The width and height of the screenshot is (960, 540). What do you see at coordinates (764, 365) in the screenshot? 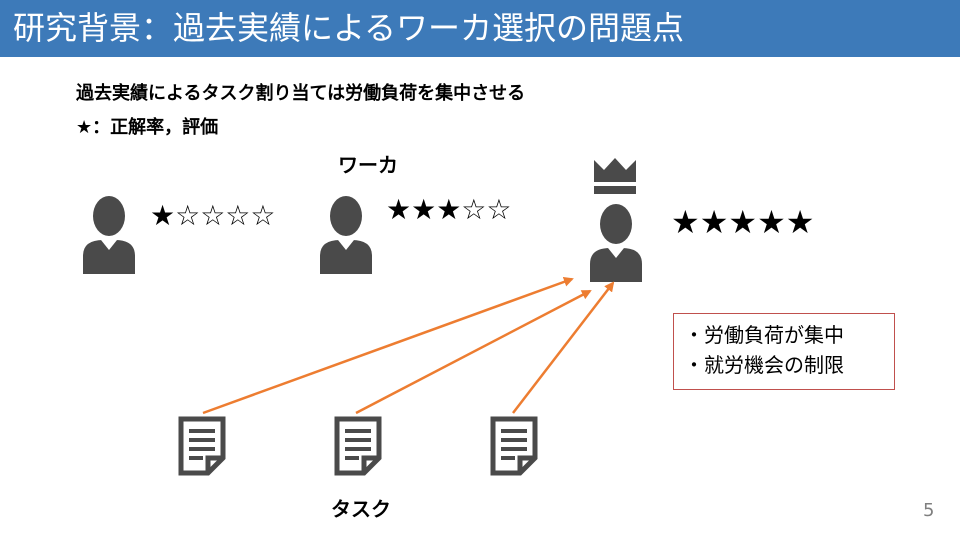
I see `note-line-limited-opportunity: ・就労機会の制限` at bounding box center [764, 365].